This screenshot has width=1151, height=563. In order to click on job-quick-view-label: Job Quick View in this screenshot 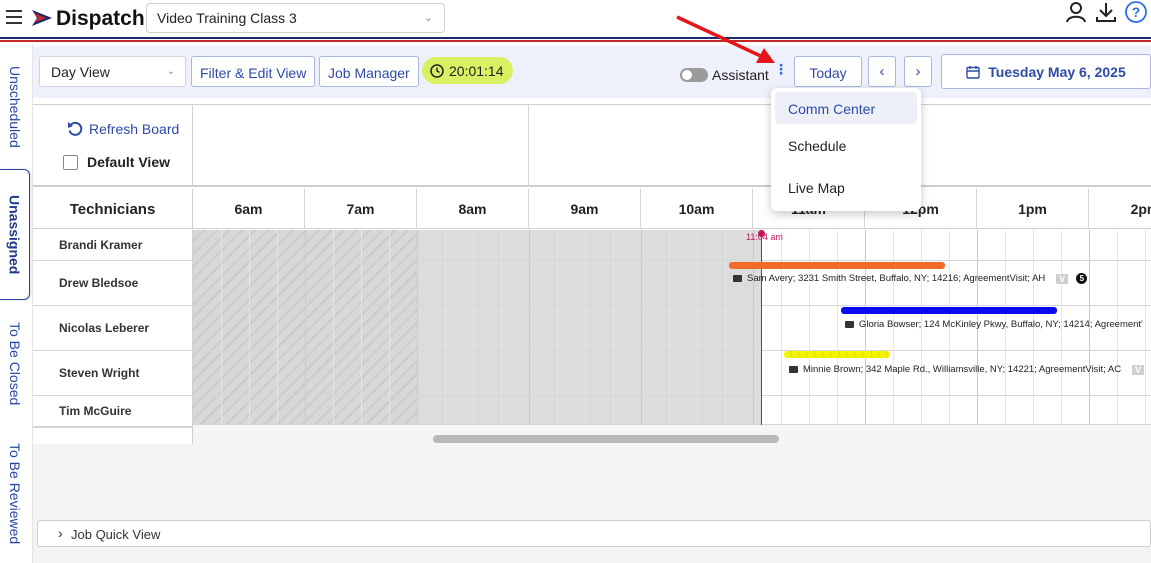, I will do `click(116, 534)`.